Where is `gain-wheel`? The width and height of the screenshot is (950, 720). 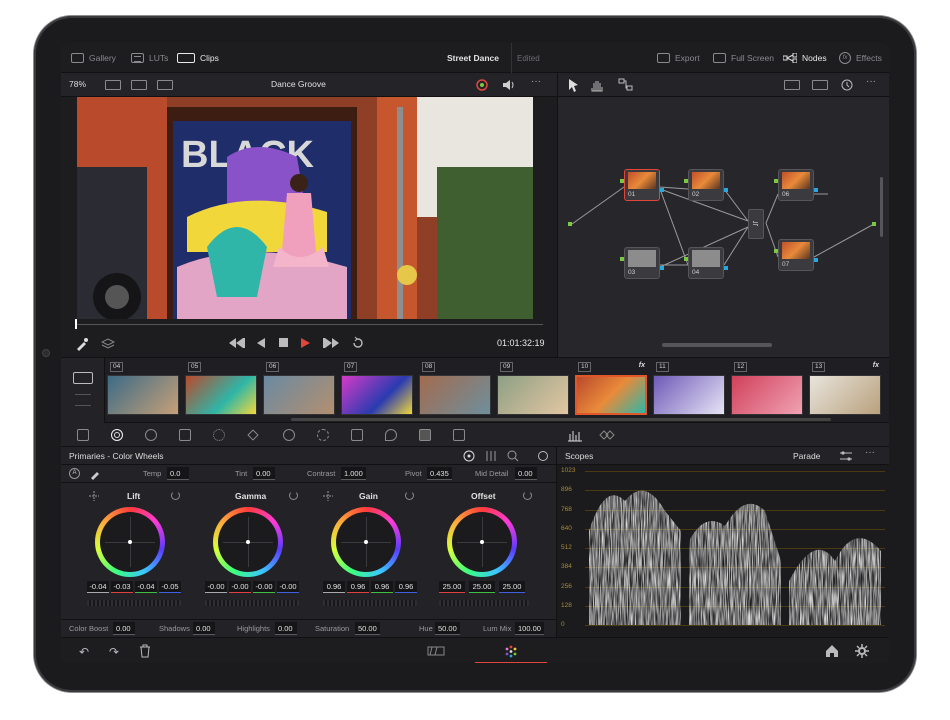 gain-wheel is located at coordinates (366, 542).